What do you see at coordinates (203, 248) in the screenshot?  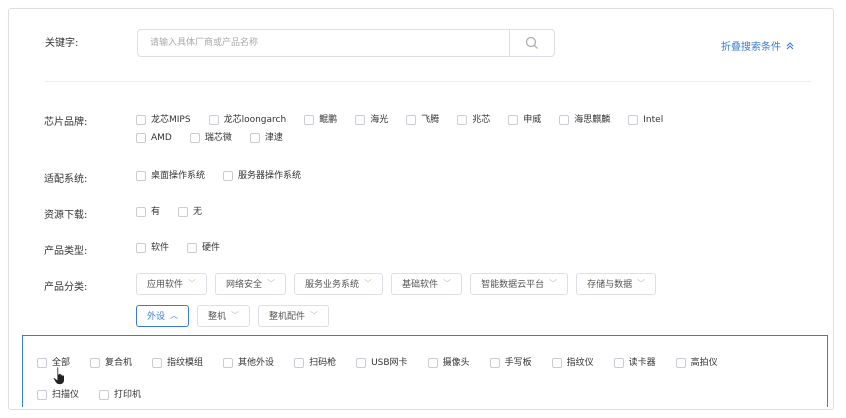 I see `product-type-option: 硬件` at bounding box center [203, 248].